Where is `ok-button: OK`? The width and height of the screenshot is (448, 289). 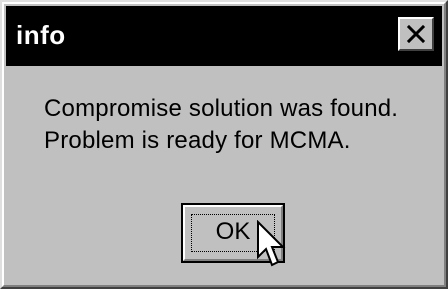
ok-button: OK is located at coordinates (233, 233).